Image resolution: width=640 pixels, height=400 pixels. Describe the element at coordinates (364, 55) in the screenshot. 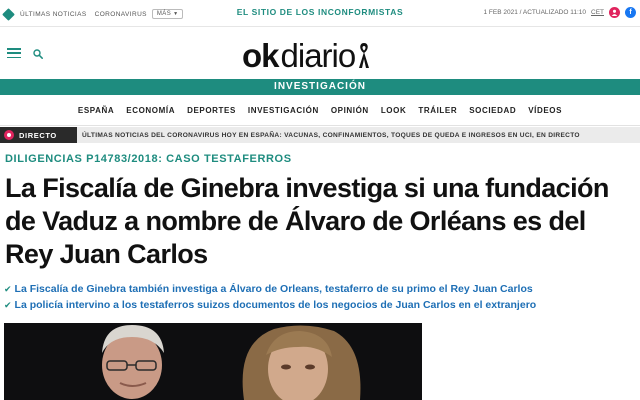

I see `mourning-ribbon-icon` at that location.